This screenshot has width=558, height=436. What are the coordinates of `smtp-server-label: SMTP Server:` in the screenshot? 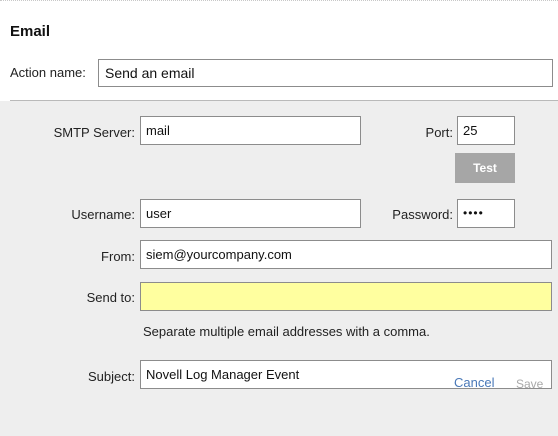 It's located at (94, 132).